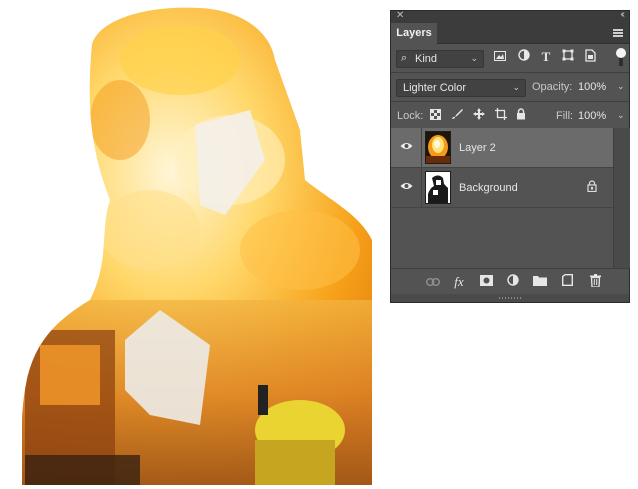  I want to click on add-mask-icon, so click(486, 282).